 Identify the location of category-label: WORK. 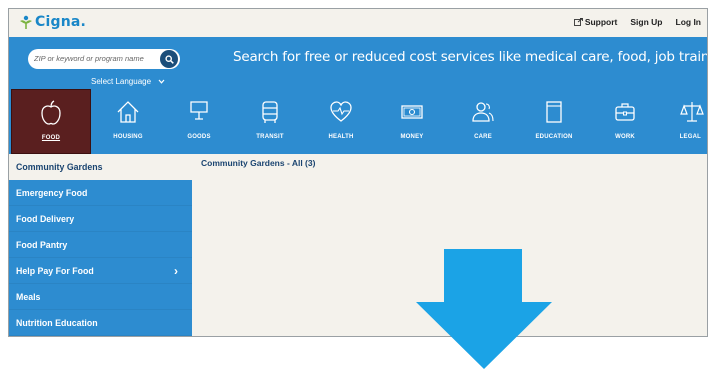
(625, 137).